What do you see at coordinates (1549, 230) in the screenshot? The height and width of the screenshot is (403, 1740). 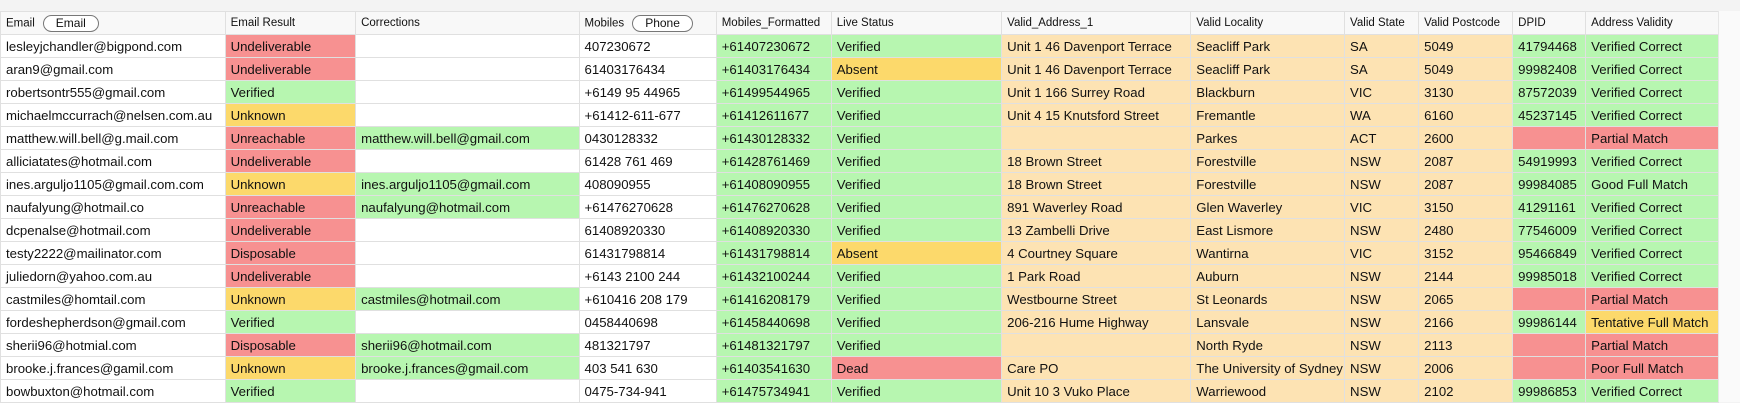 I see `cell-dpid: 77546009` at bounding box center [1549, 230].